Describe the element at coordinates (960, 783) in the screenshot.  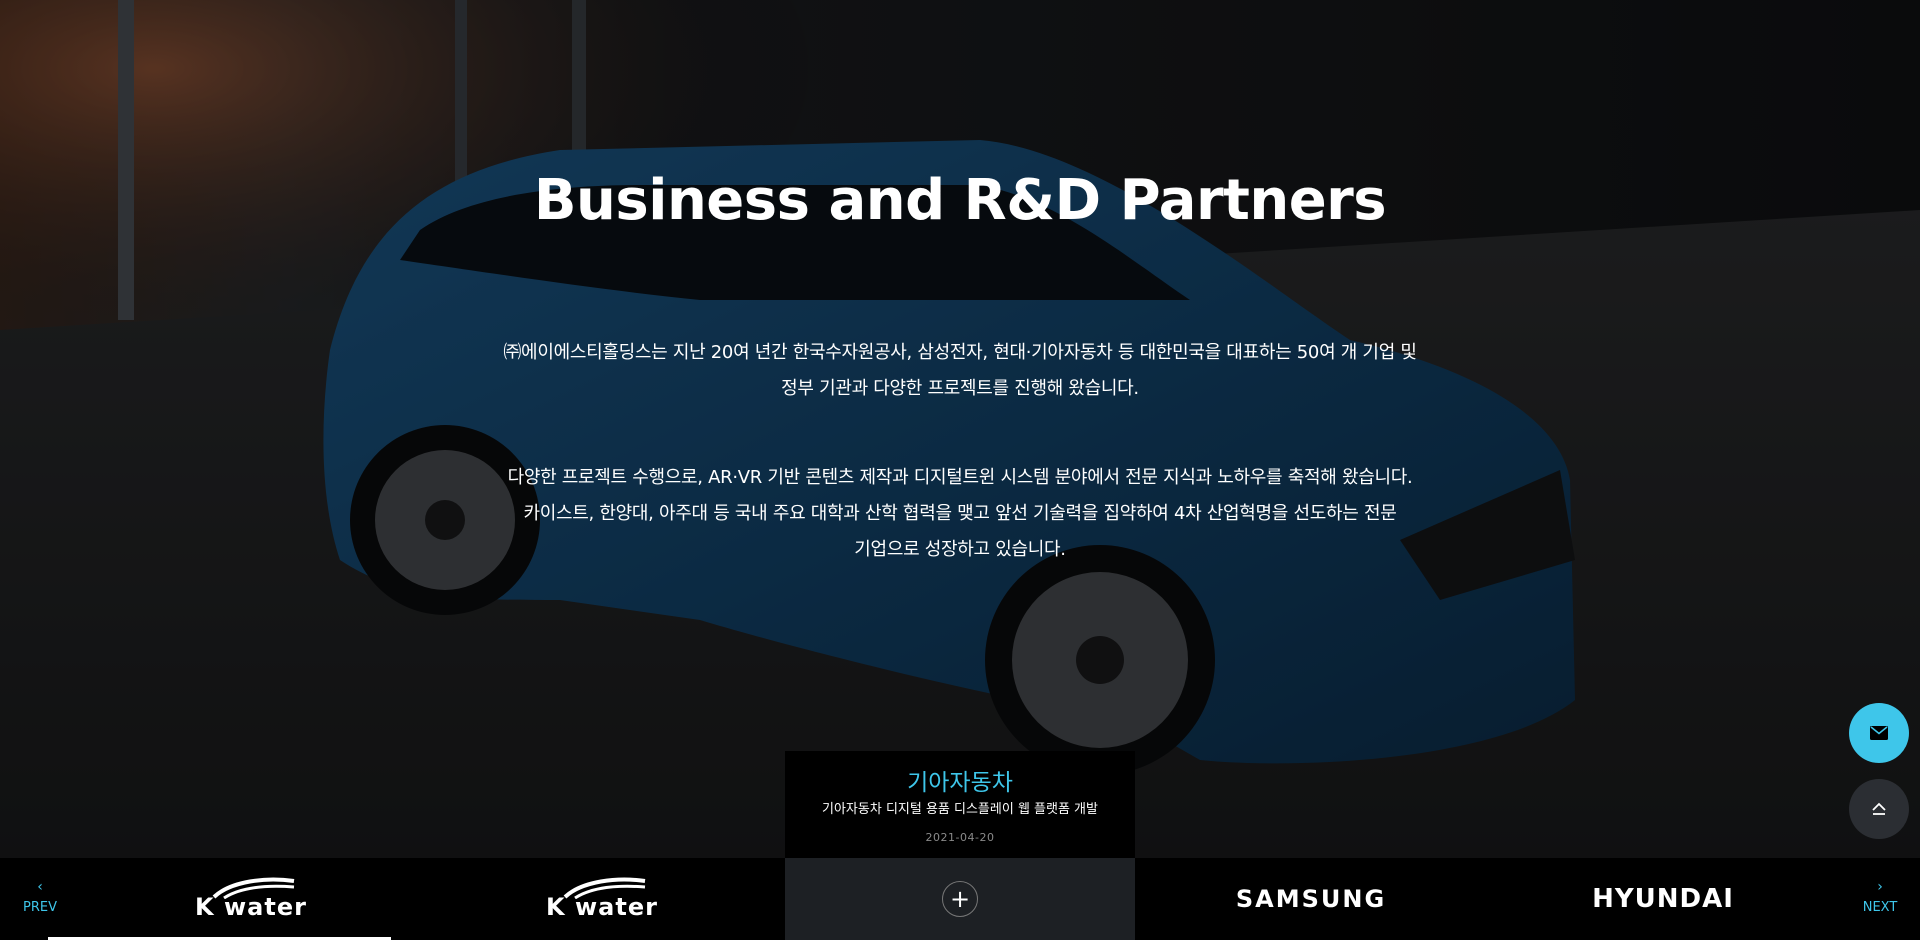
I see `project-client: 기아자동차` at that location.